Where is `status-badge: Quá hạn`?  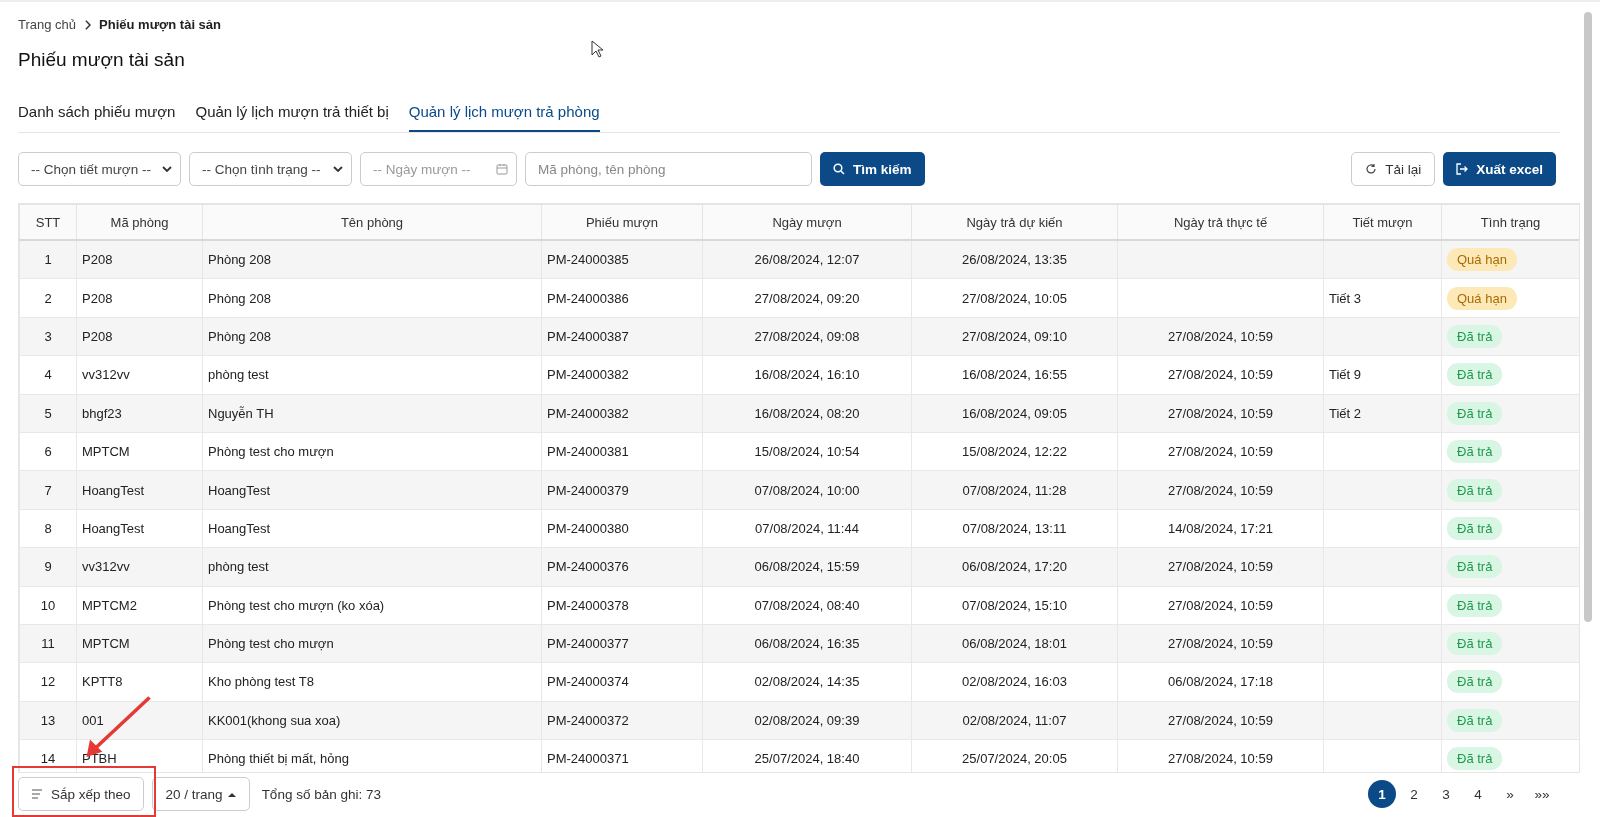
status-badge: Quá hạn is located at coordinates (1482, 260).